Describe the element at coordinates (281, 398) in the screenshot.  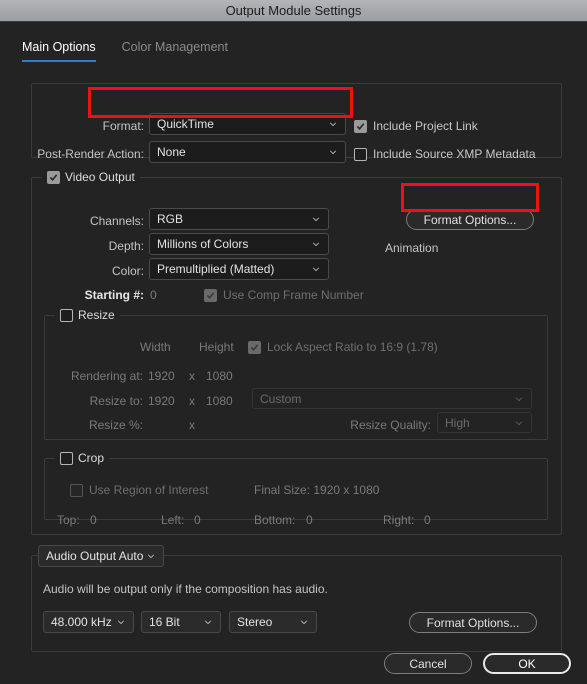
I see `resize-preset-value: Custom` at that location.